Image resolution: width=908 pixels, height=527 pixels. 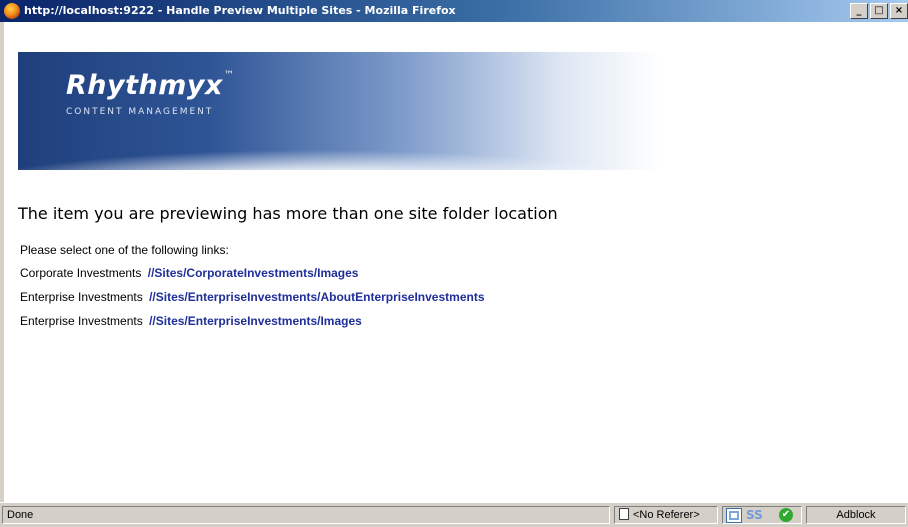 What do you see at coordinates (624, 514) in the screenshot?
I see `page-icon` at bounding box center [624, 514].